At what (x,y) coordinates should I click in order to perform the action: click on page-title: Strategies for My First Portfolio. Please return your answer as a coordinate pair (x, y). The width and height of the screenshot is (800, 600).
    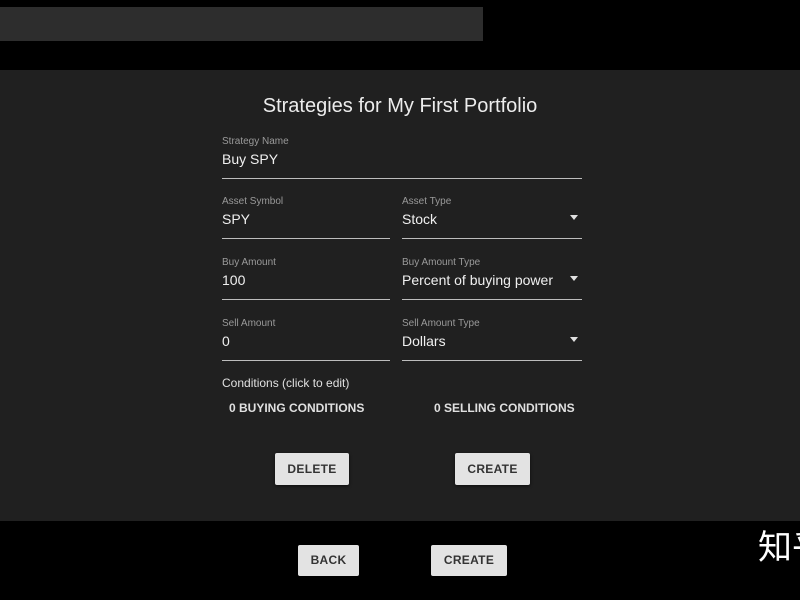
    Looking at the image, I should click on (400, 106).